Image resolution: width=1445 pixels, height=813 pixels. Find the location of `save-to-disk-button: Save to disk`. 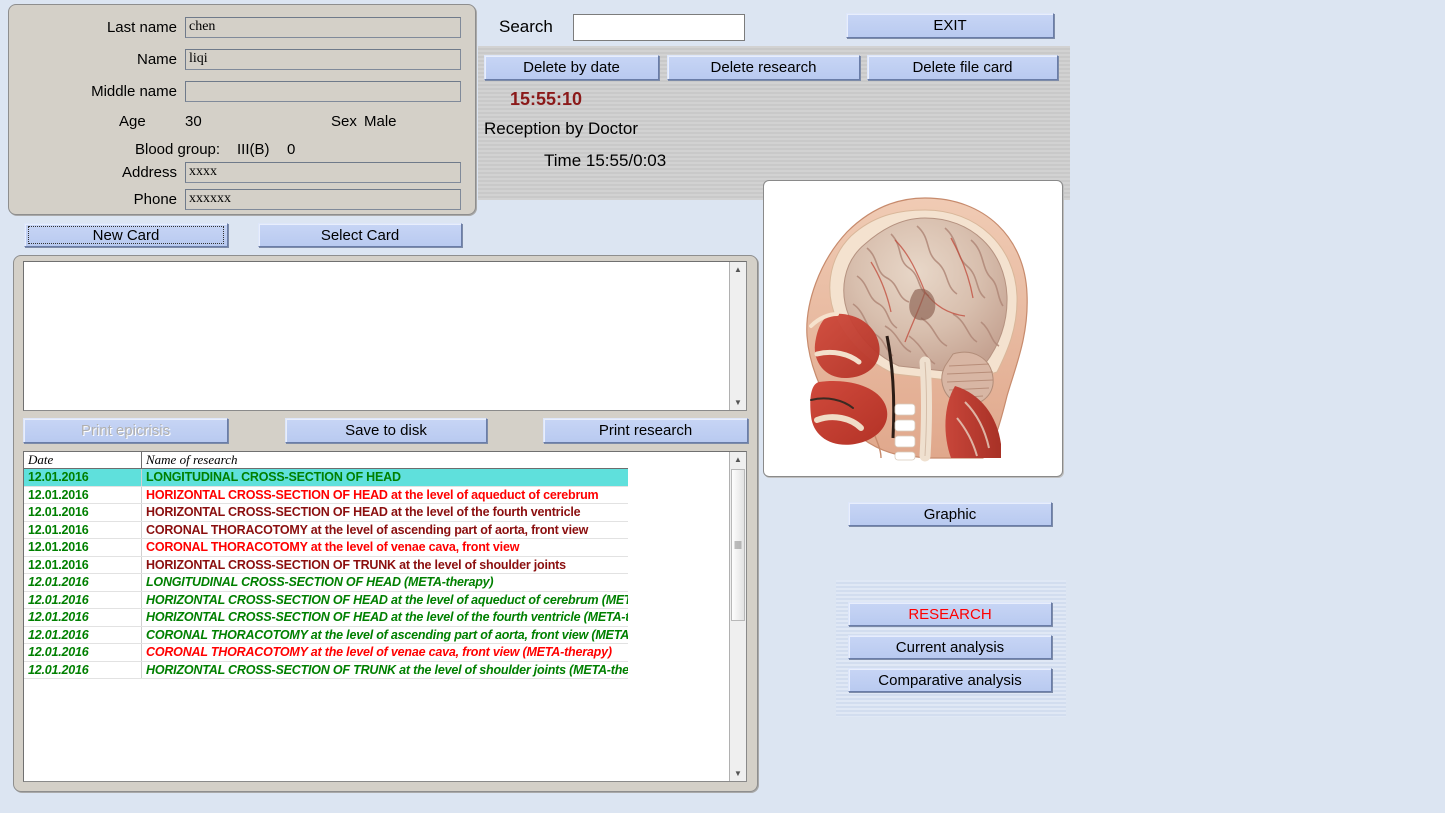

save-to-disk-button: Save to disk is located at coordinates (386, 430).